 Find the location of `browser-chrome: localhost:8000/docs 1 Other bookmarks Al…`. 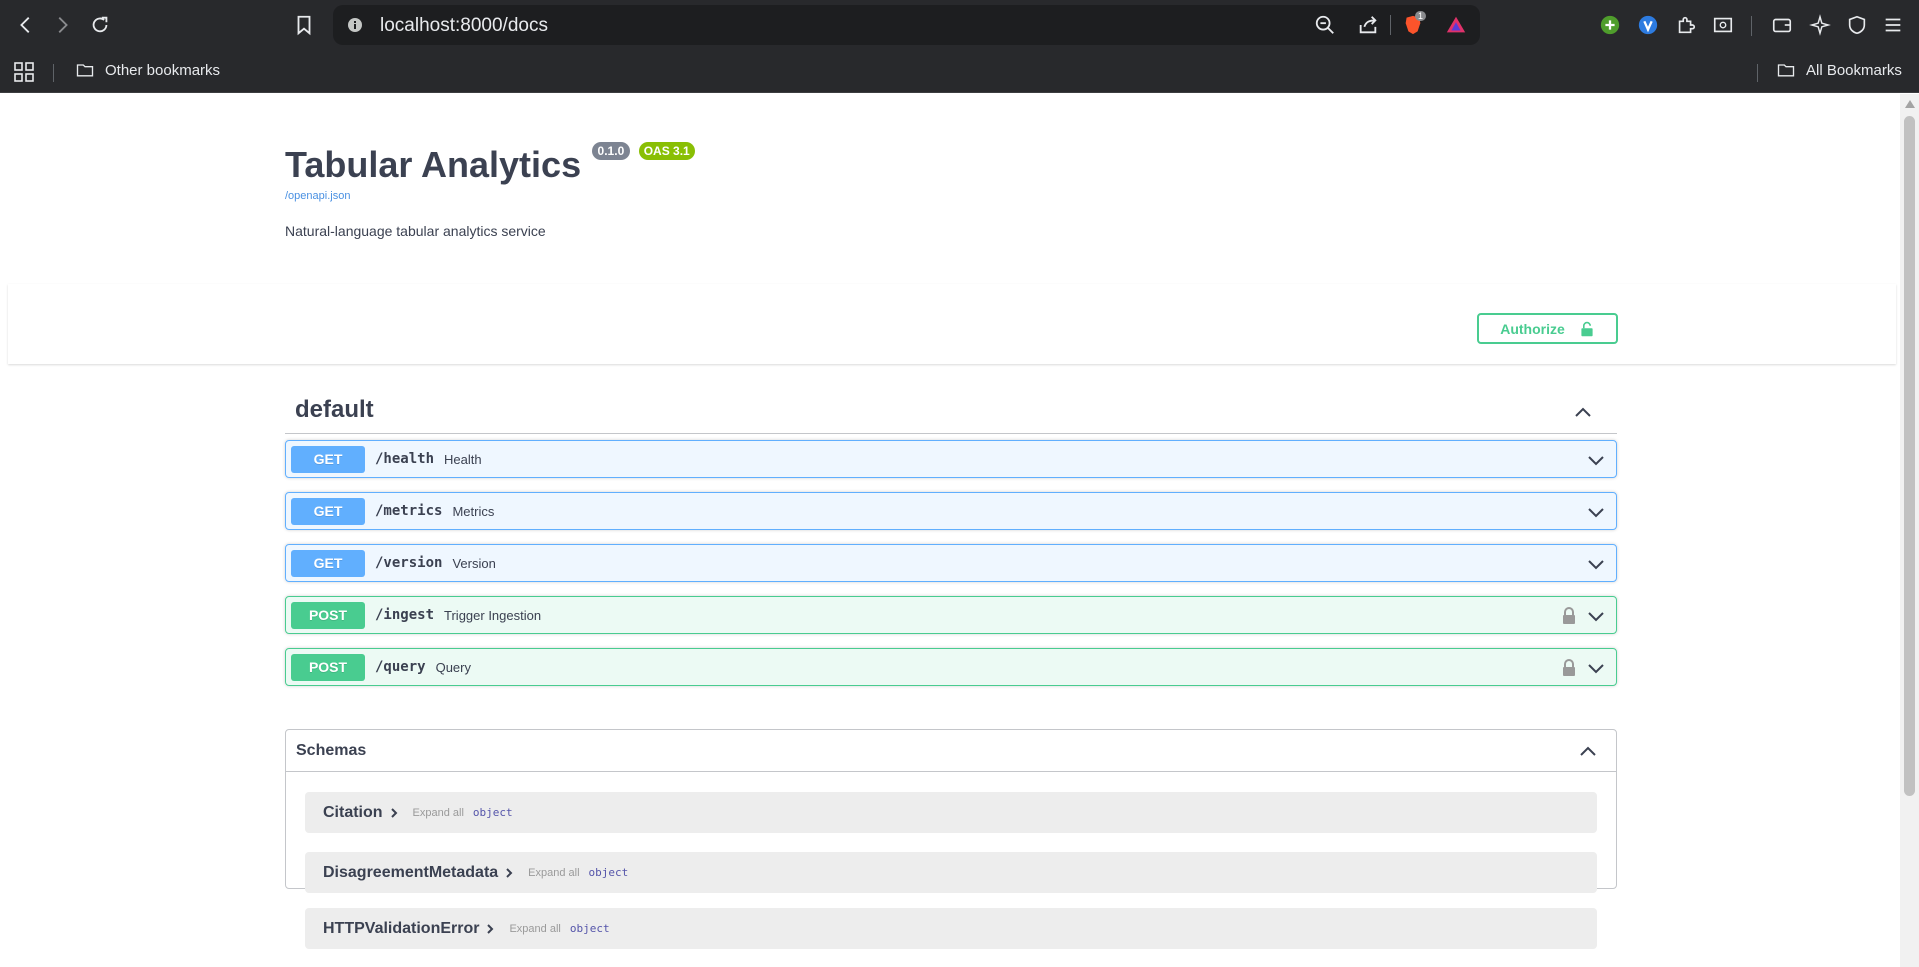

browser-chrome: localhost:8000/docs 1 Other bookmarks Al… is located at coordinates (959, 46).